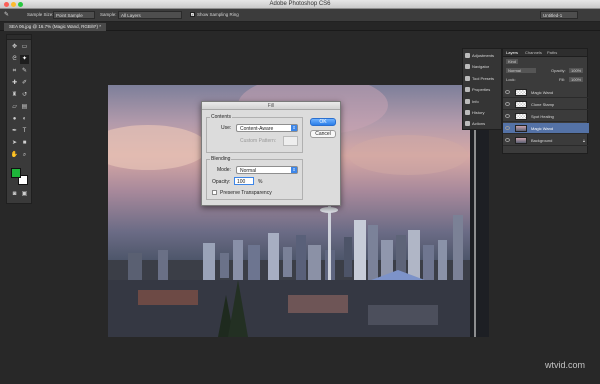 This screenshot has width=600, height=384. I want to click on layer-row: Spot Healing, so click(546, 116).